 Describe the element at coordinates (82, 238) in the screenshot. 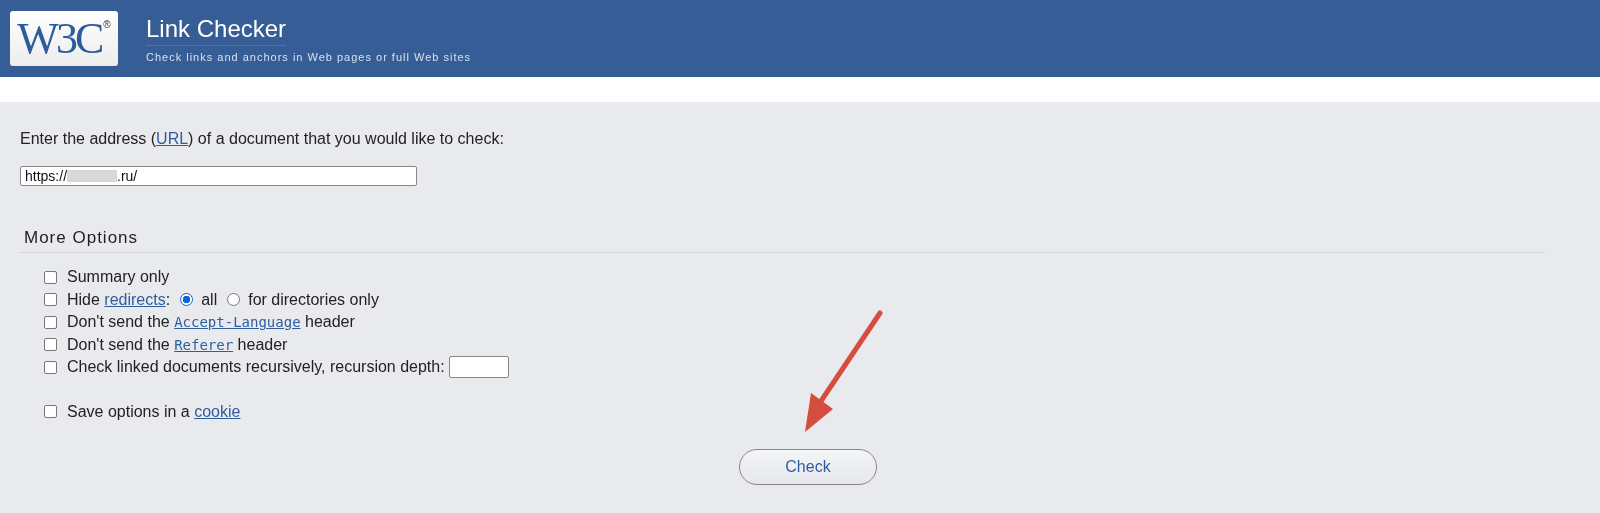

I see `more-options-heading: More Options` at that location.